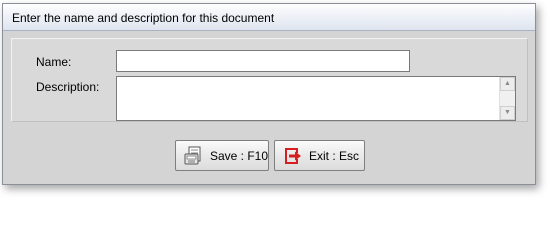  Describe the element at coordinates (507, 98) in the screenshot. I see `description-scrollbar: ▲ ▼` at that location.